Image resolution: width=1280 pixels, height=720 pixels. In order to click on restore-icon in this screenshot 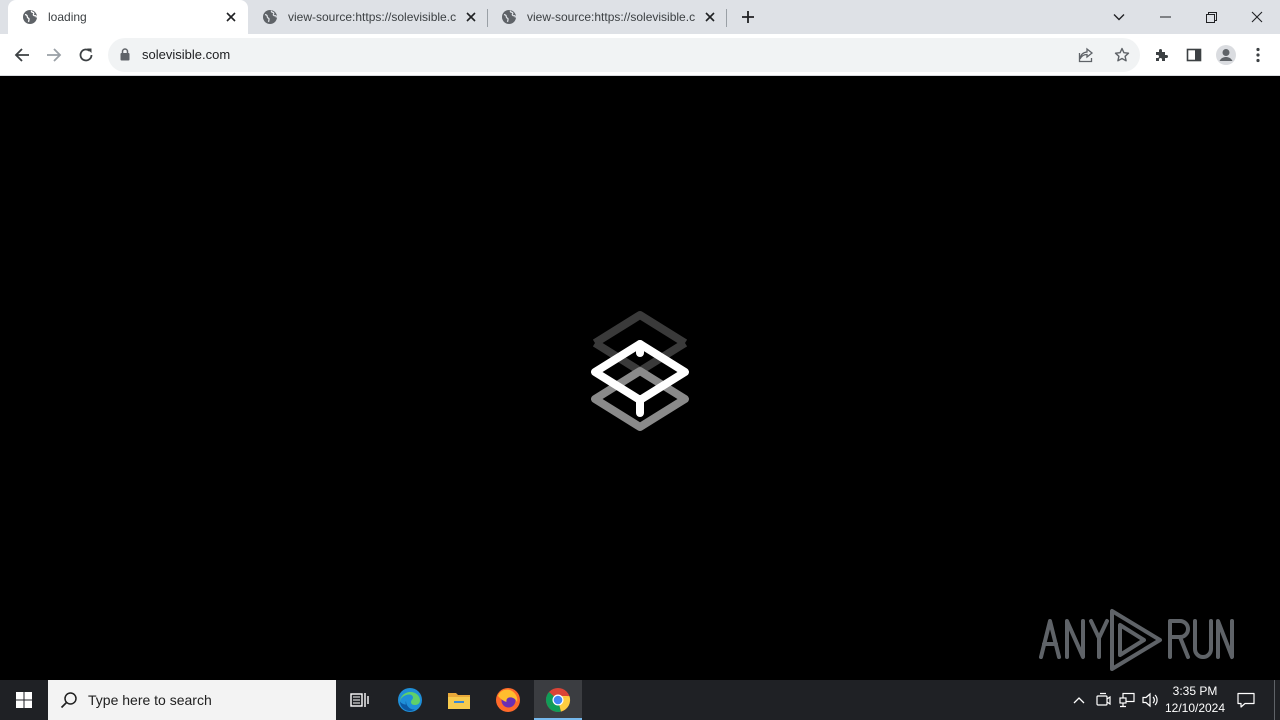, I will do `click(1211, 17)`.